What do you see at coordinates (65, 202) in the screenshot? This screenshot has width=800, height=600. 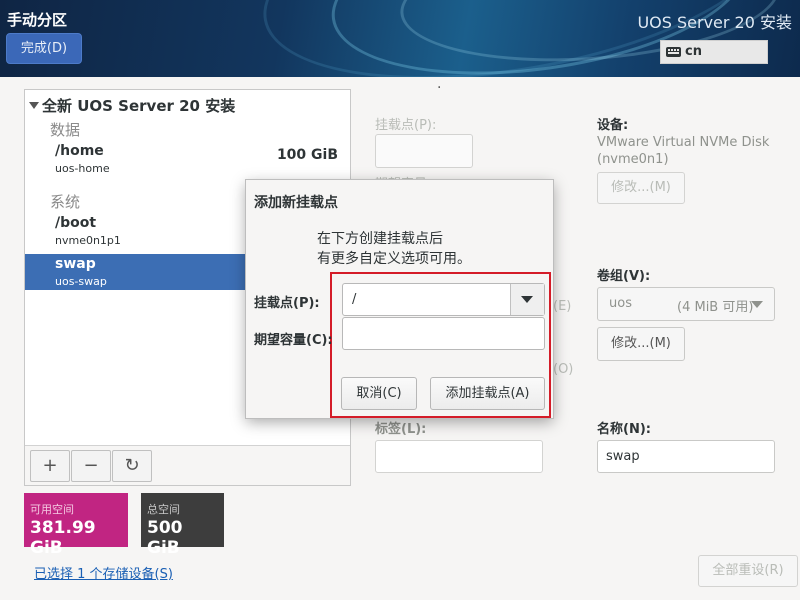 I see `group-label-system: 系统` at bounding box center [65, 202].